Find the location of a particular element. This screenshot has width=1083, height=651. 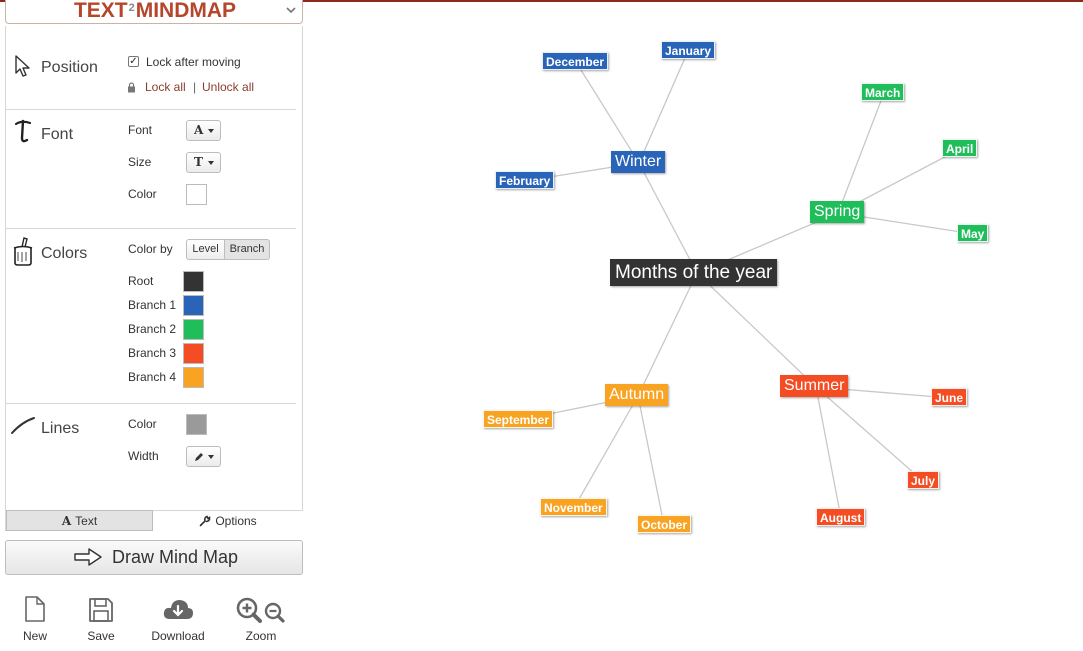

connector-spring-march is located at coordinates (861, 153).